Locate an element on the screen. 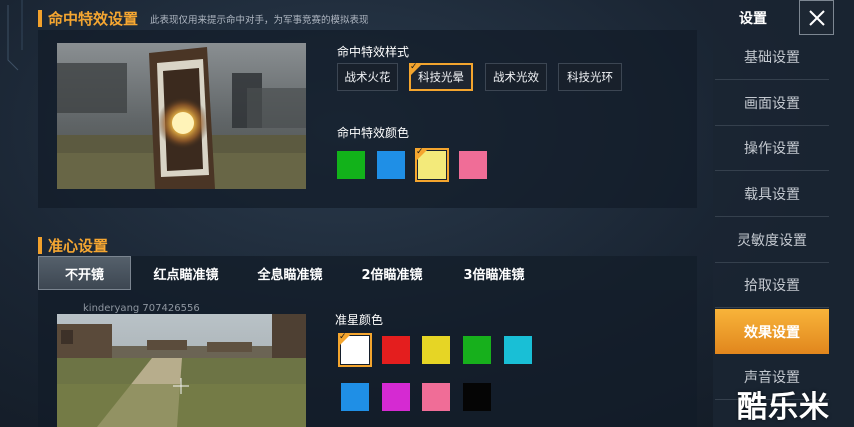 The height and width of the screenshot is (427, 854). scope-tabbar: 不开镜 红点瞄准镜 全息瞄准镜 2倍瞄准镜 3倍瞄准镜 is located at coordinates (367, 273).